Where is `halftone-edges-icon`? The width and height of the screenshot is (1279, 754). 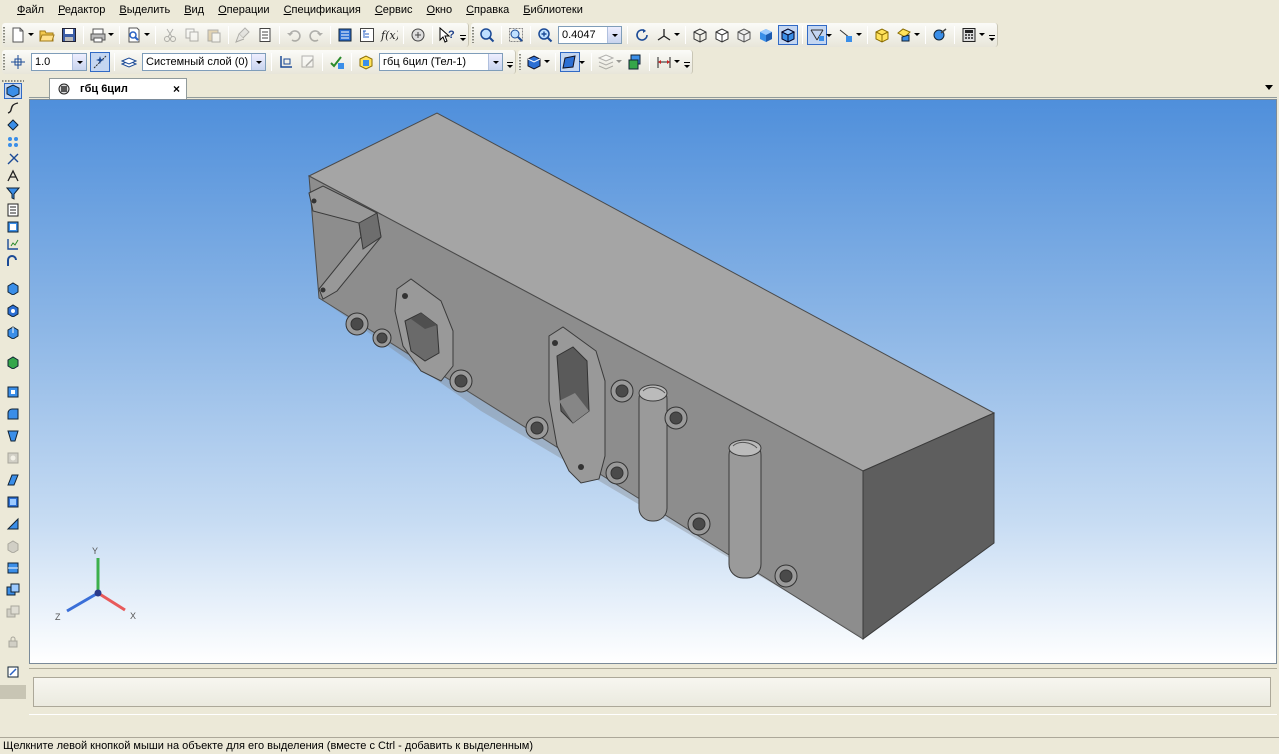 halftone-edges-icon is located at coordinates (788, 35).